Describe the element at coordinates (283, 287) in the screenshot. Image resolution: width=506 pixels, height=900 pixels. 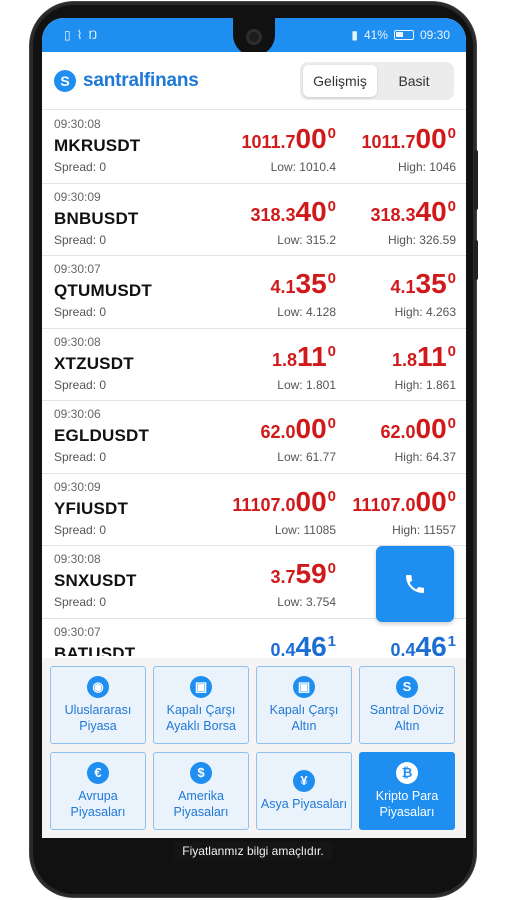
I see `bid-price-main: 4.1` at that location.